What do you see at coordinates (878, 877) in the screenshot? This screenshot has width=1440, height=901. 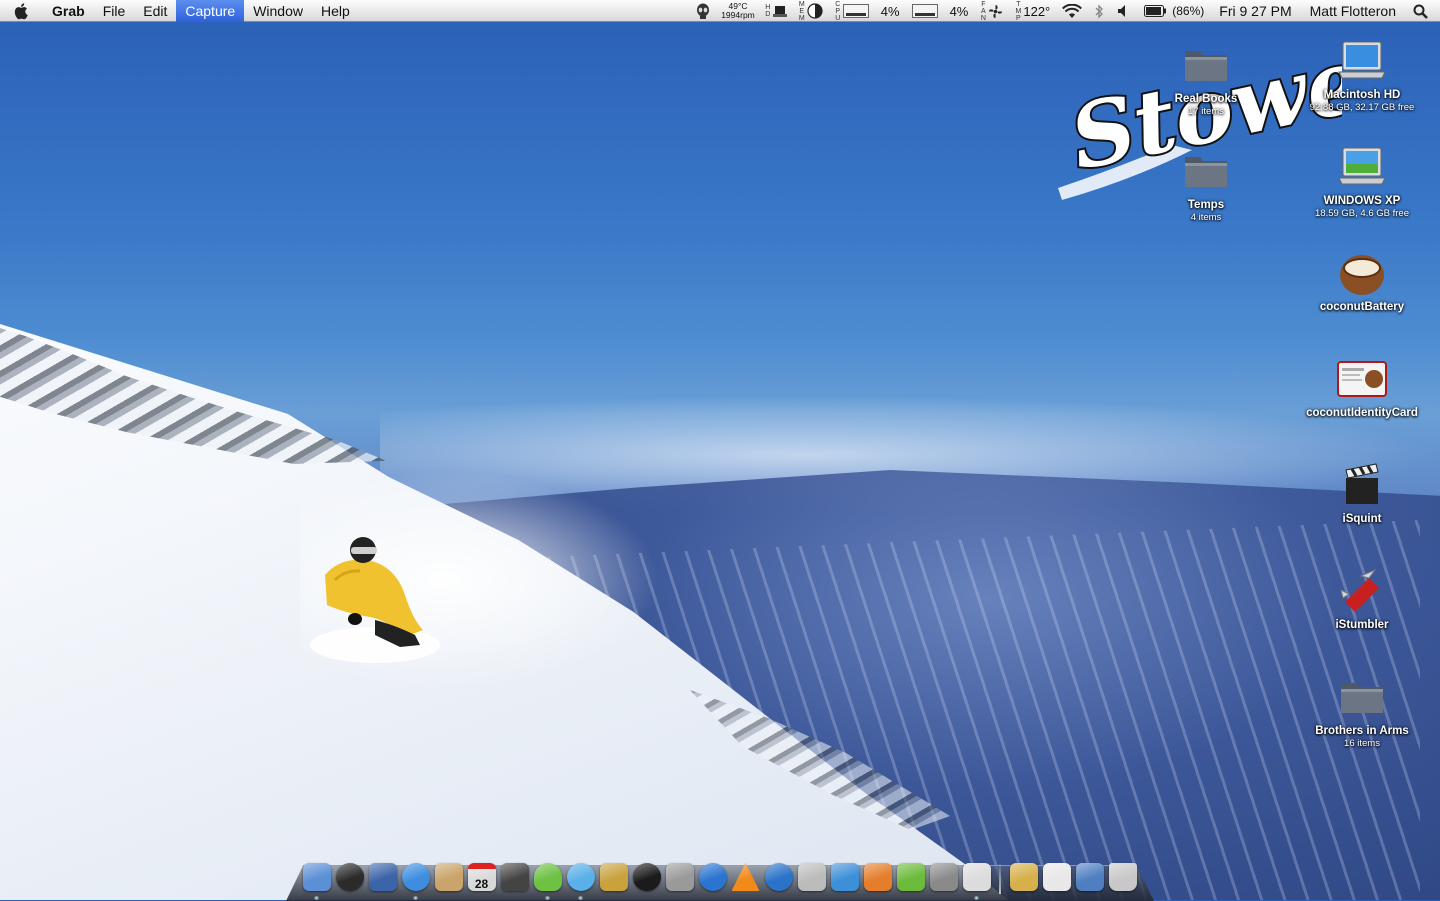 I see `dock-powerpoint-icon` at bounding box center [878, 877].